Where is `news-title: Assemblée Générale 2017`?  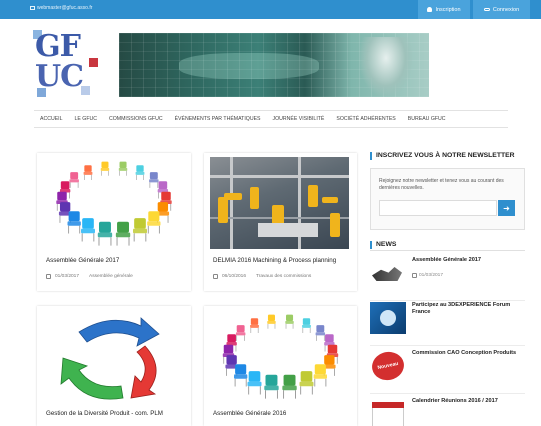 news-title: Assemblée Générale 2017 is located at coordinates (471, 260).